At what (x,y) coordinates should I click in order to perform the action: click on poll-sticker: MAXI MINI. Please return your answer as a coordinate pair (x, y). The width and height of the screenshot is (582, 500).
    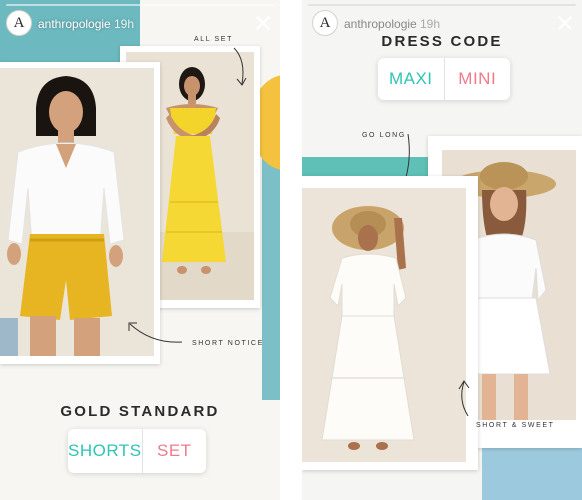
    Looking at the image, I should click on (444, 79).